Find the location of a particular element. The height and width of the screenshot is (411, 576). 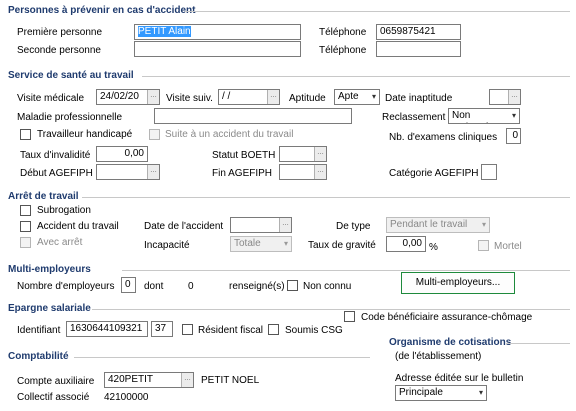

organisme-subtitle: (de l'établissement) is located at coordinates (438, 356).